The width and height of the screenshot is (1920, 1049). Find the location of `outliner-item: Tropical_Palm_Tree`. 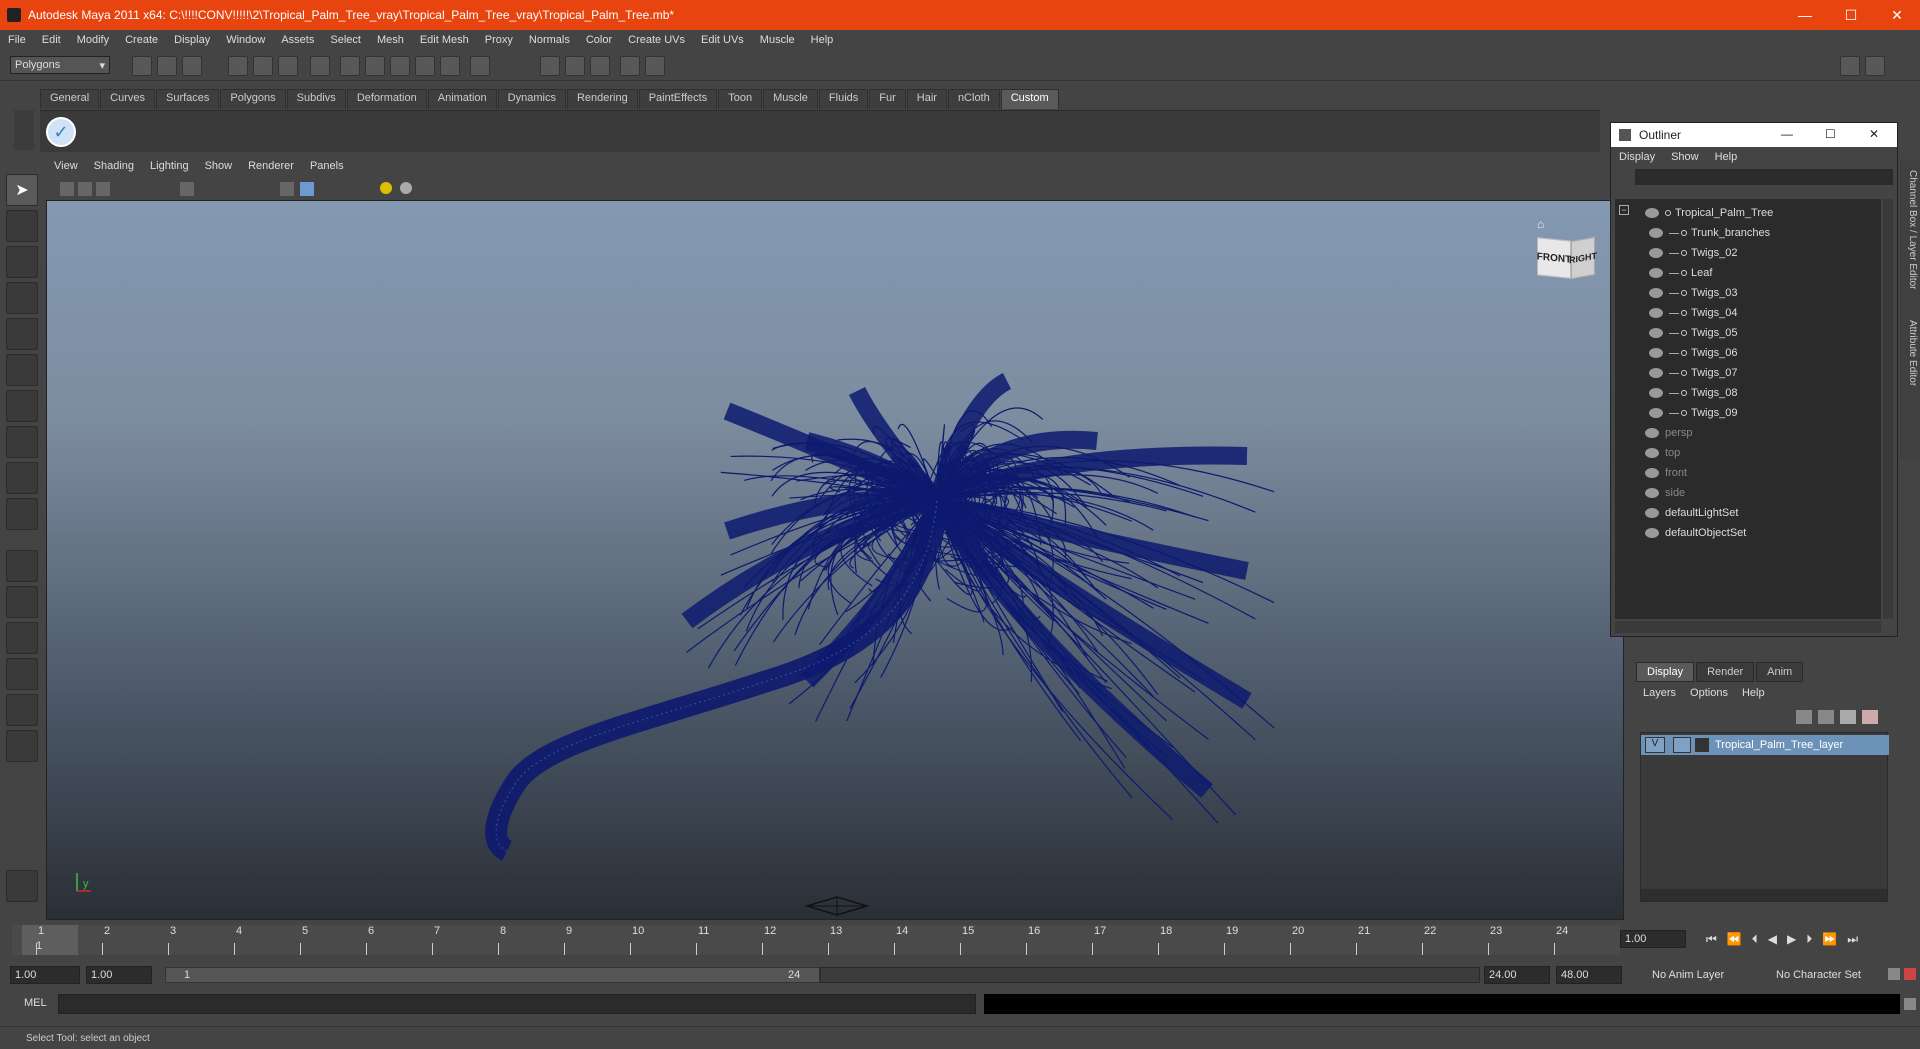

outliner-item: Tropical_Palm_Tree is located at coordinates (1709, 213).